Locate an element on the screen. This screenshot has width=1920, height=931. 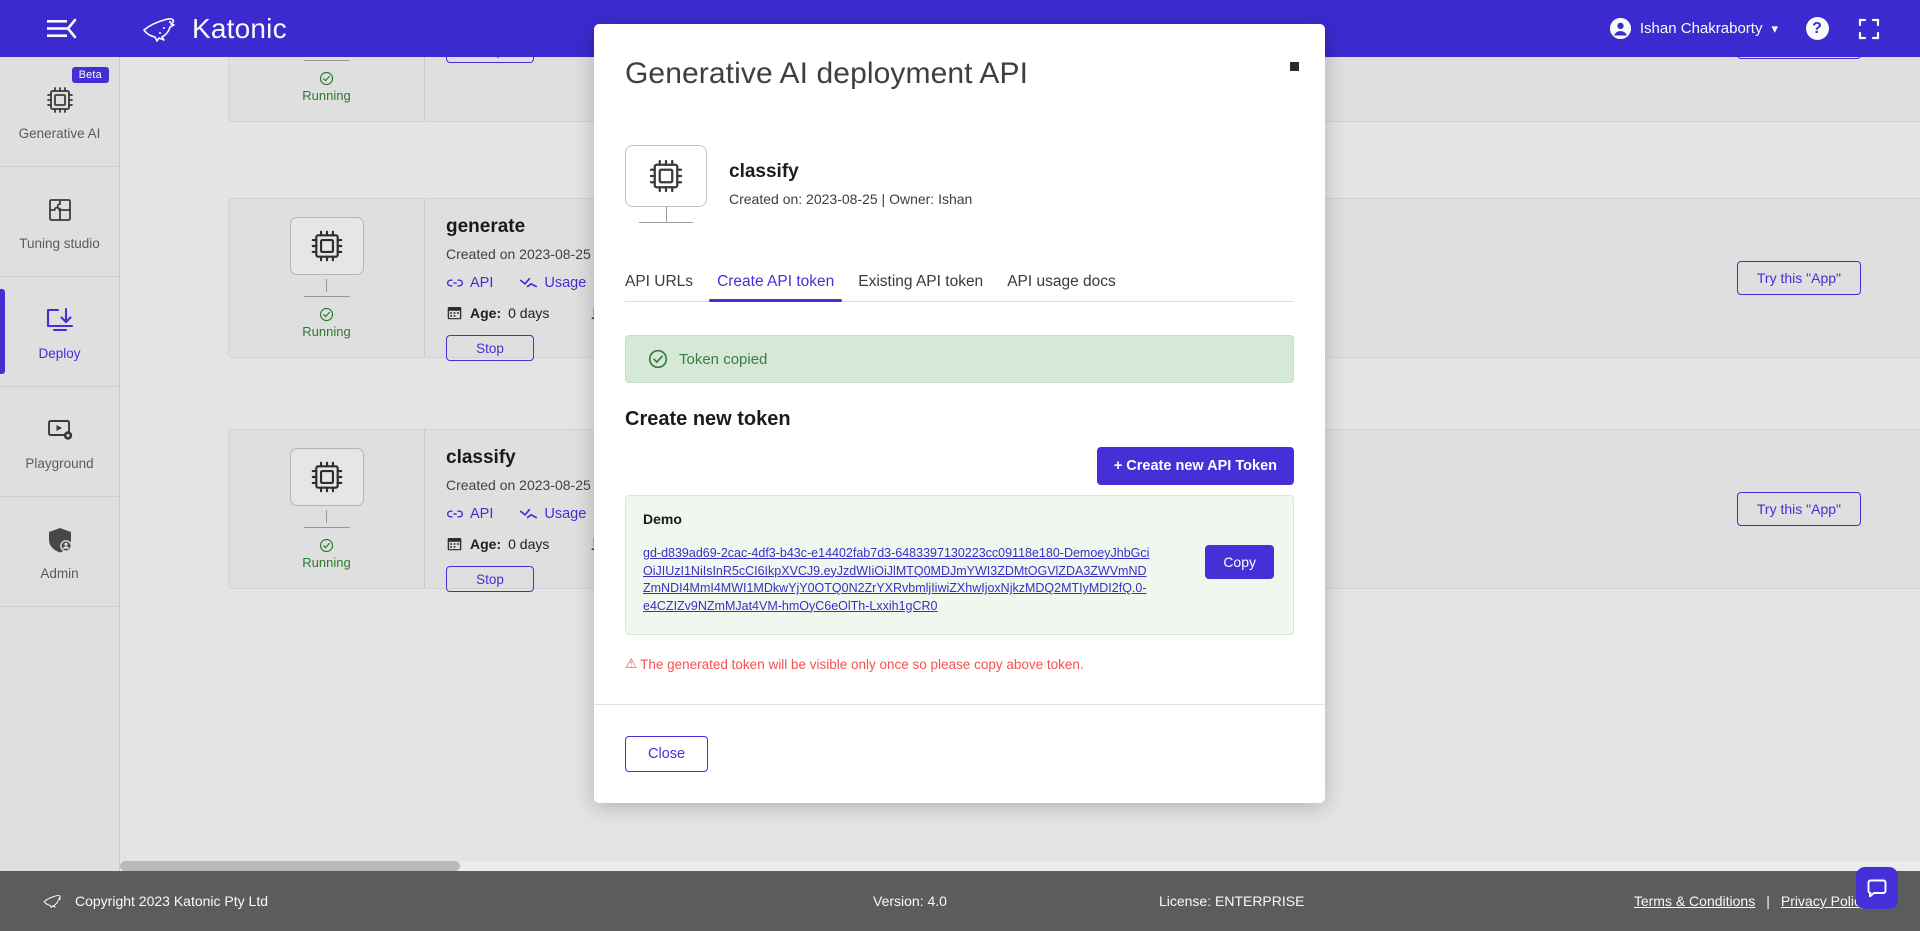
warning-icon: ⚠ is located at coordinates (631, 663).